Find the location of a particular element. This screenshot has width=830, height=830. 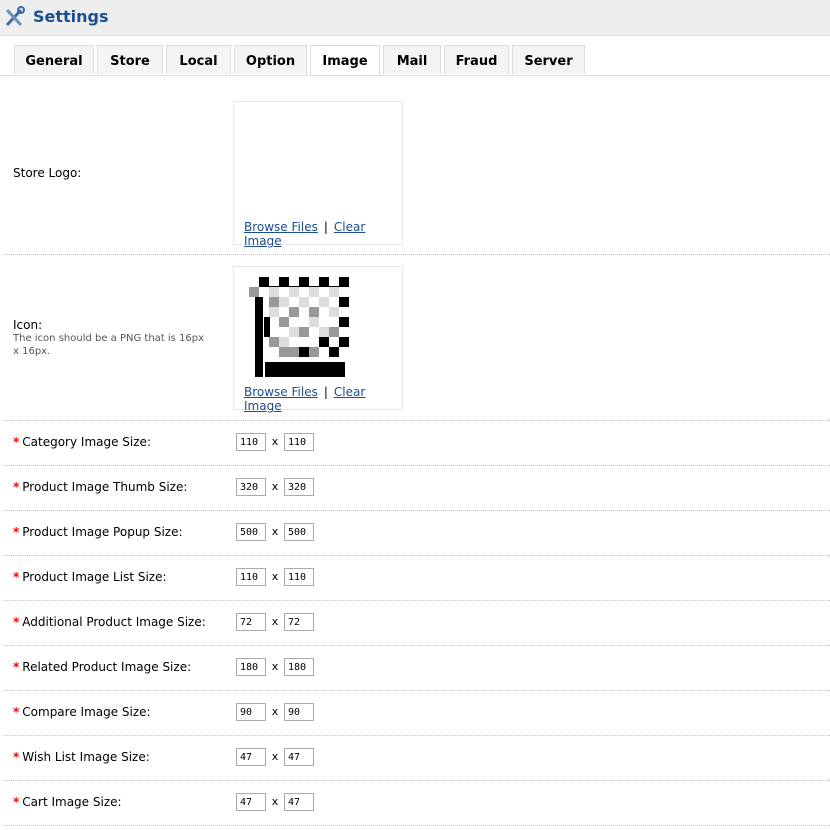

category-width-input is located at coordinates (251, 442).